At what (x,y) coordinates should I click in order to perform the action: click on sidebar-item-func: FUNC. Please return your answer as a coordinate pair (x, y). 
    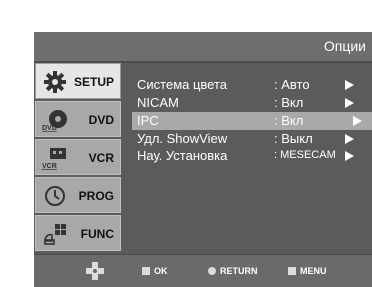
    Looking at the image, I should click on (78, 233).